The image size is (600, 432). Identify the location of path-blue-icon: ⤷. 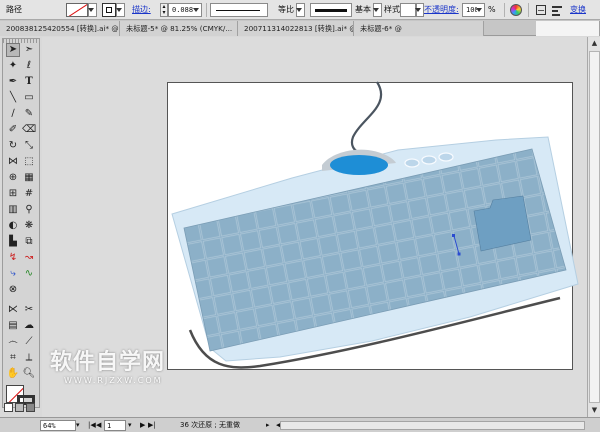
(13, 274).